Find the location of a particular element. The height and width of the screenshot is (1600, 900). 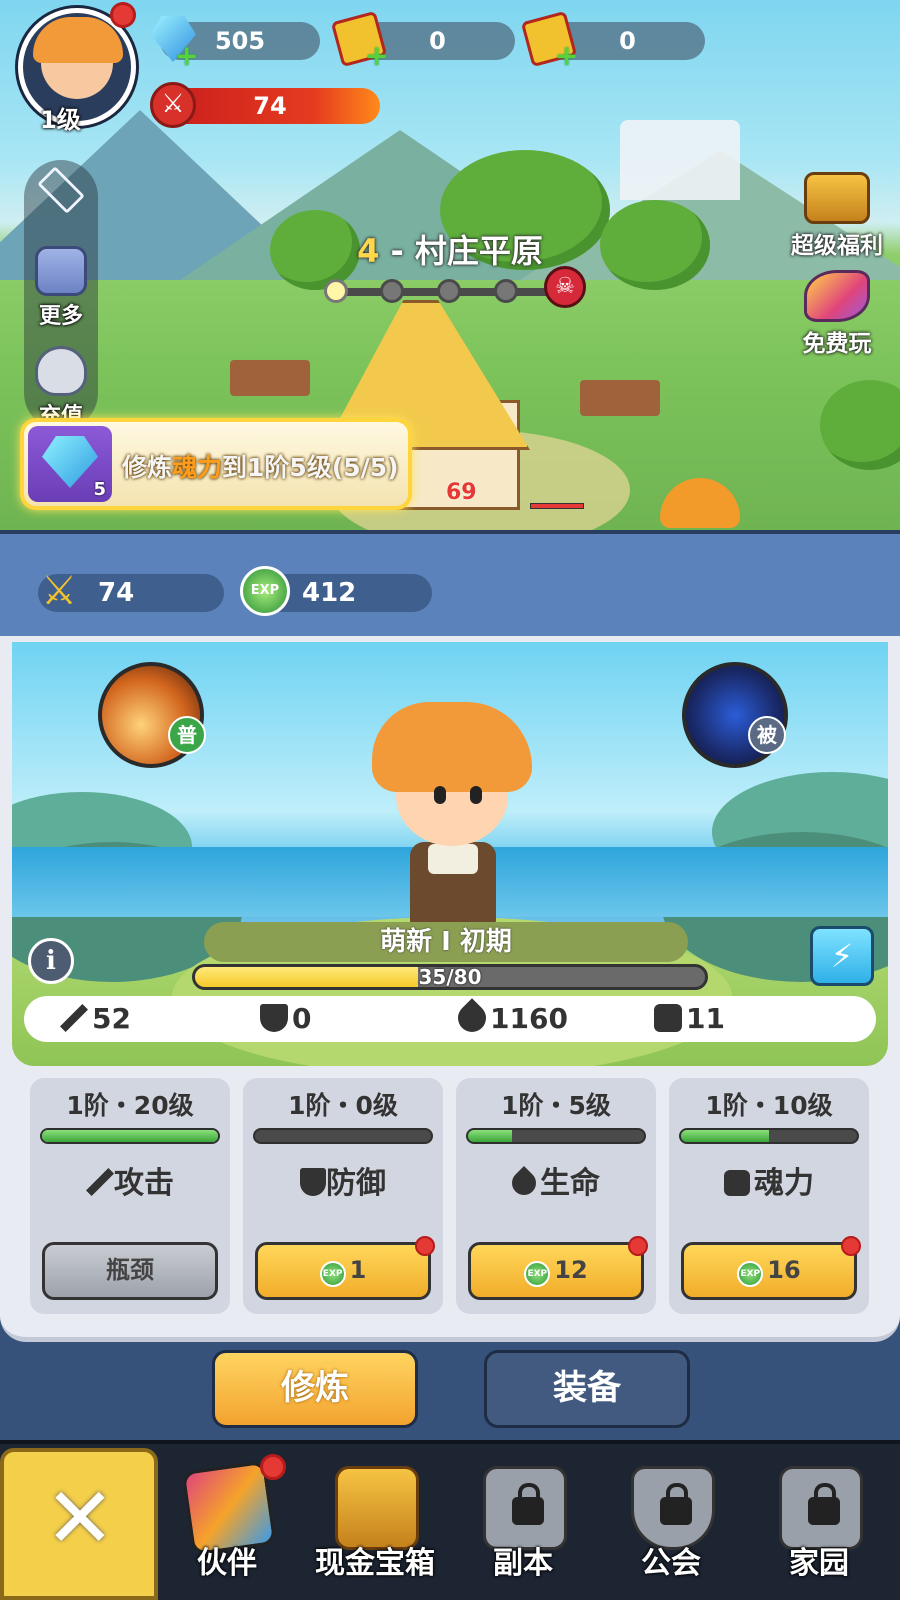

nav-dungeon: 副本 is located at coordinates (523, 1520).